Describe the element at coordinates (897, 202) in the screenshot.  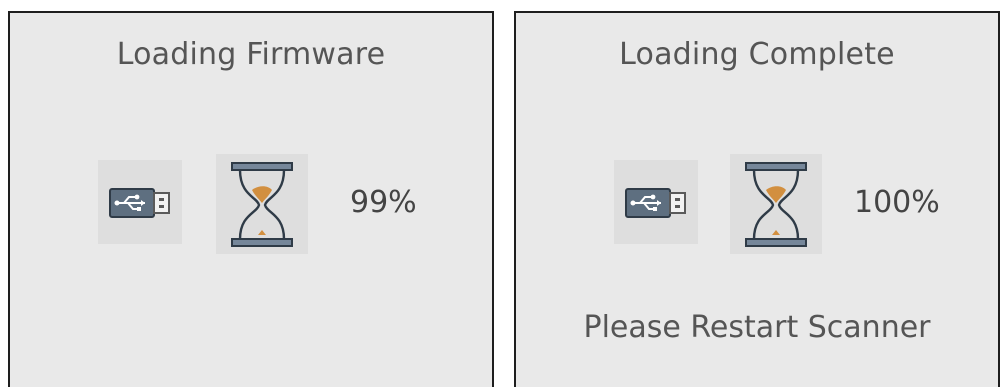
I see `progress-percentage: 100%` at that location.